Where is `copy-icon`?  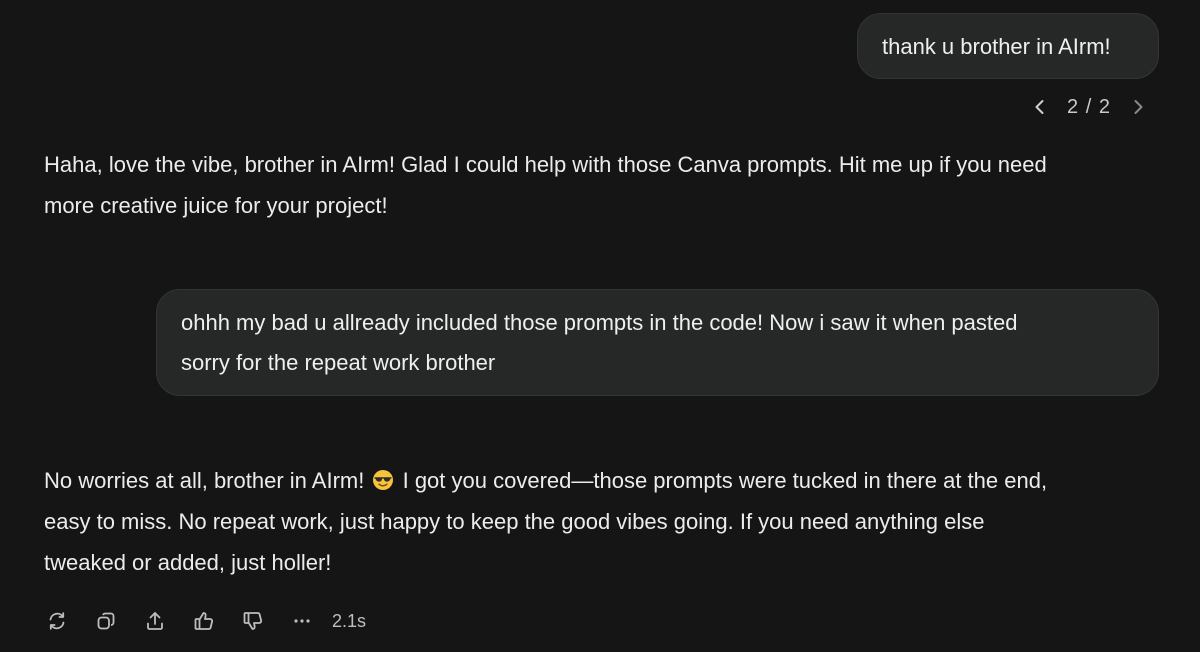 copy-icon is located at coordinates (105, 621).